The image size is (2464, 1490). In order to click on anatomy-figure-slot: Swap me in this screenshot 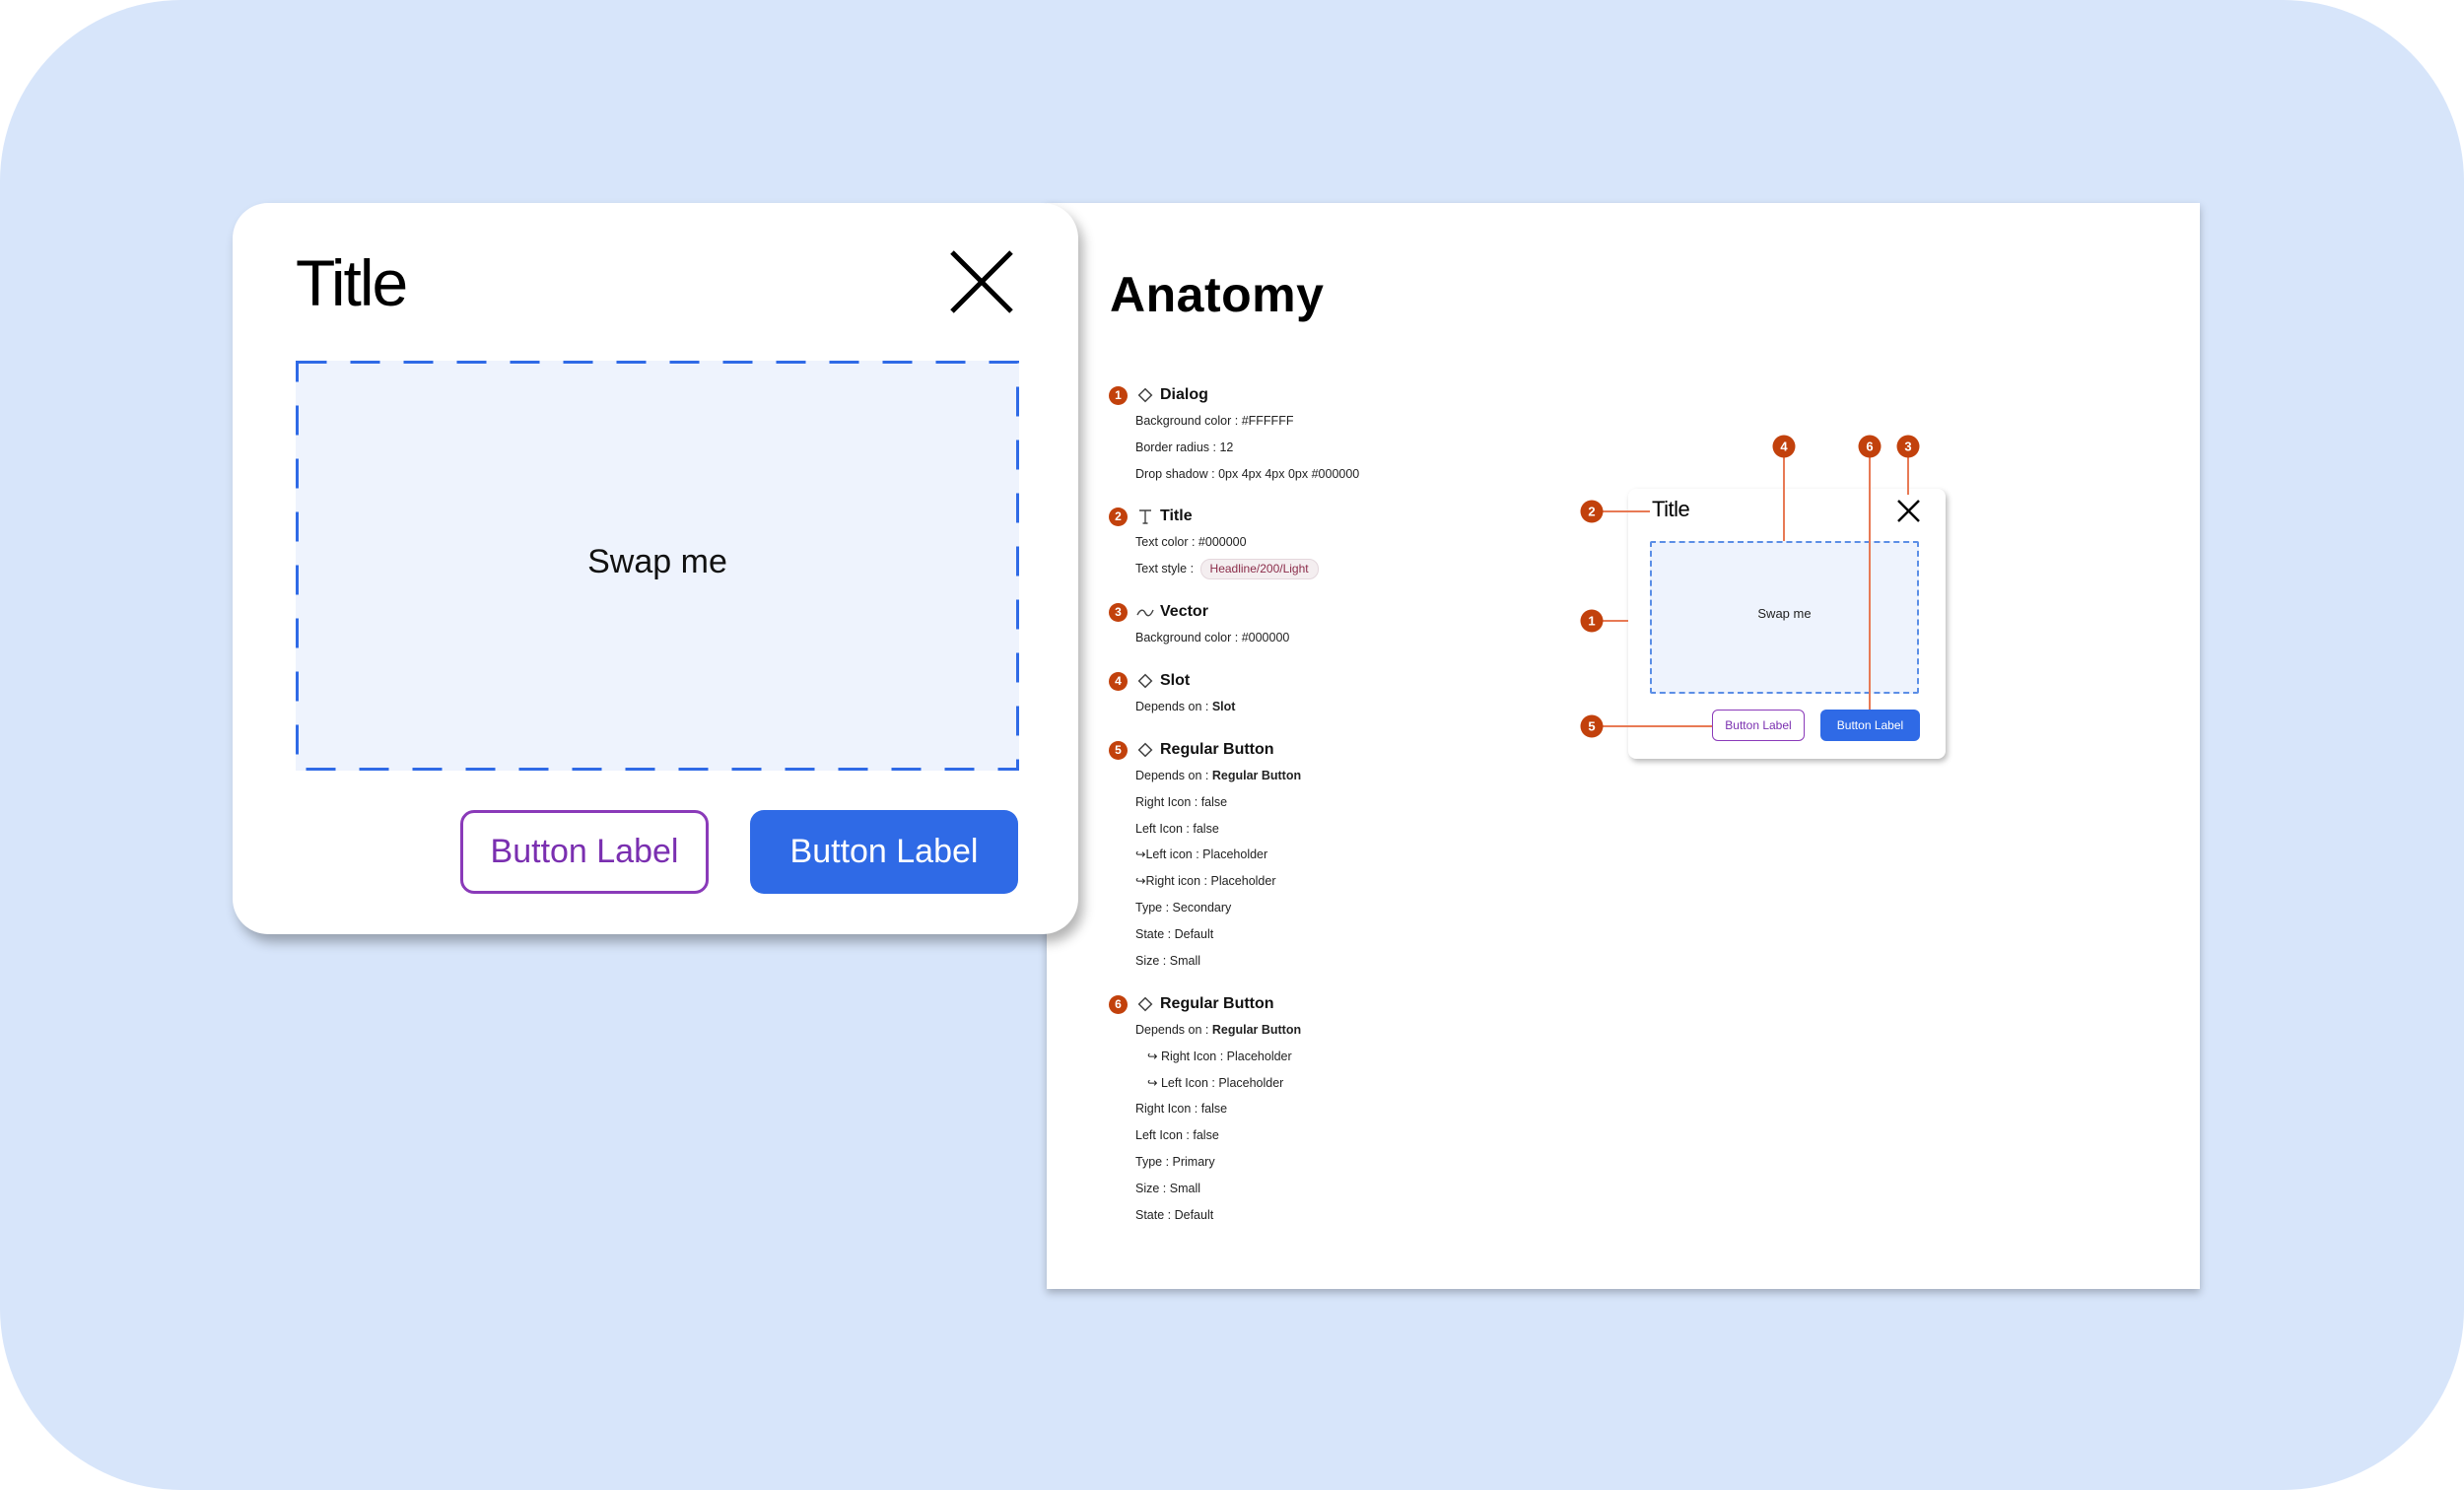, I will do `click(1784, 617)`.